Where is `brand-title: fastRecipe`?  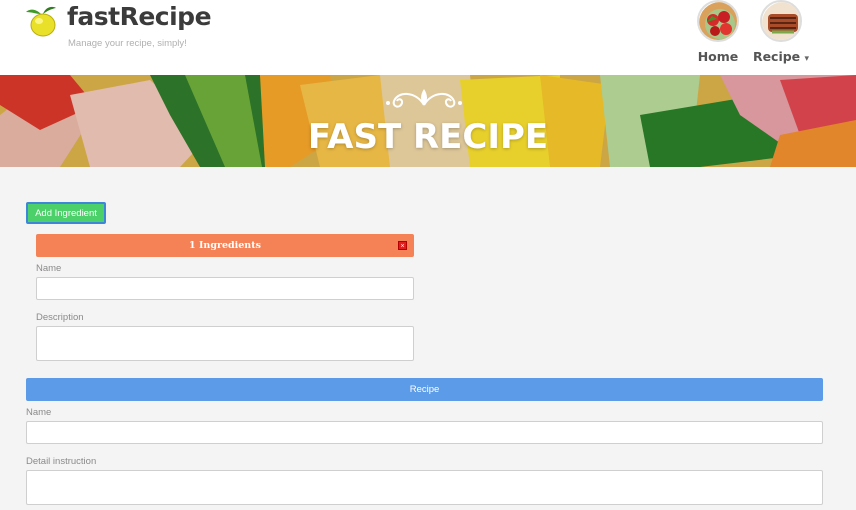 brand-title: fastRecipe is located at coordinates (139, 16).